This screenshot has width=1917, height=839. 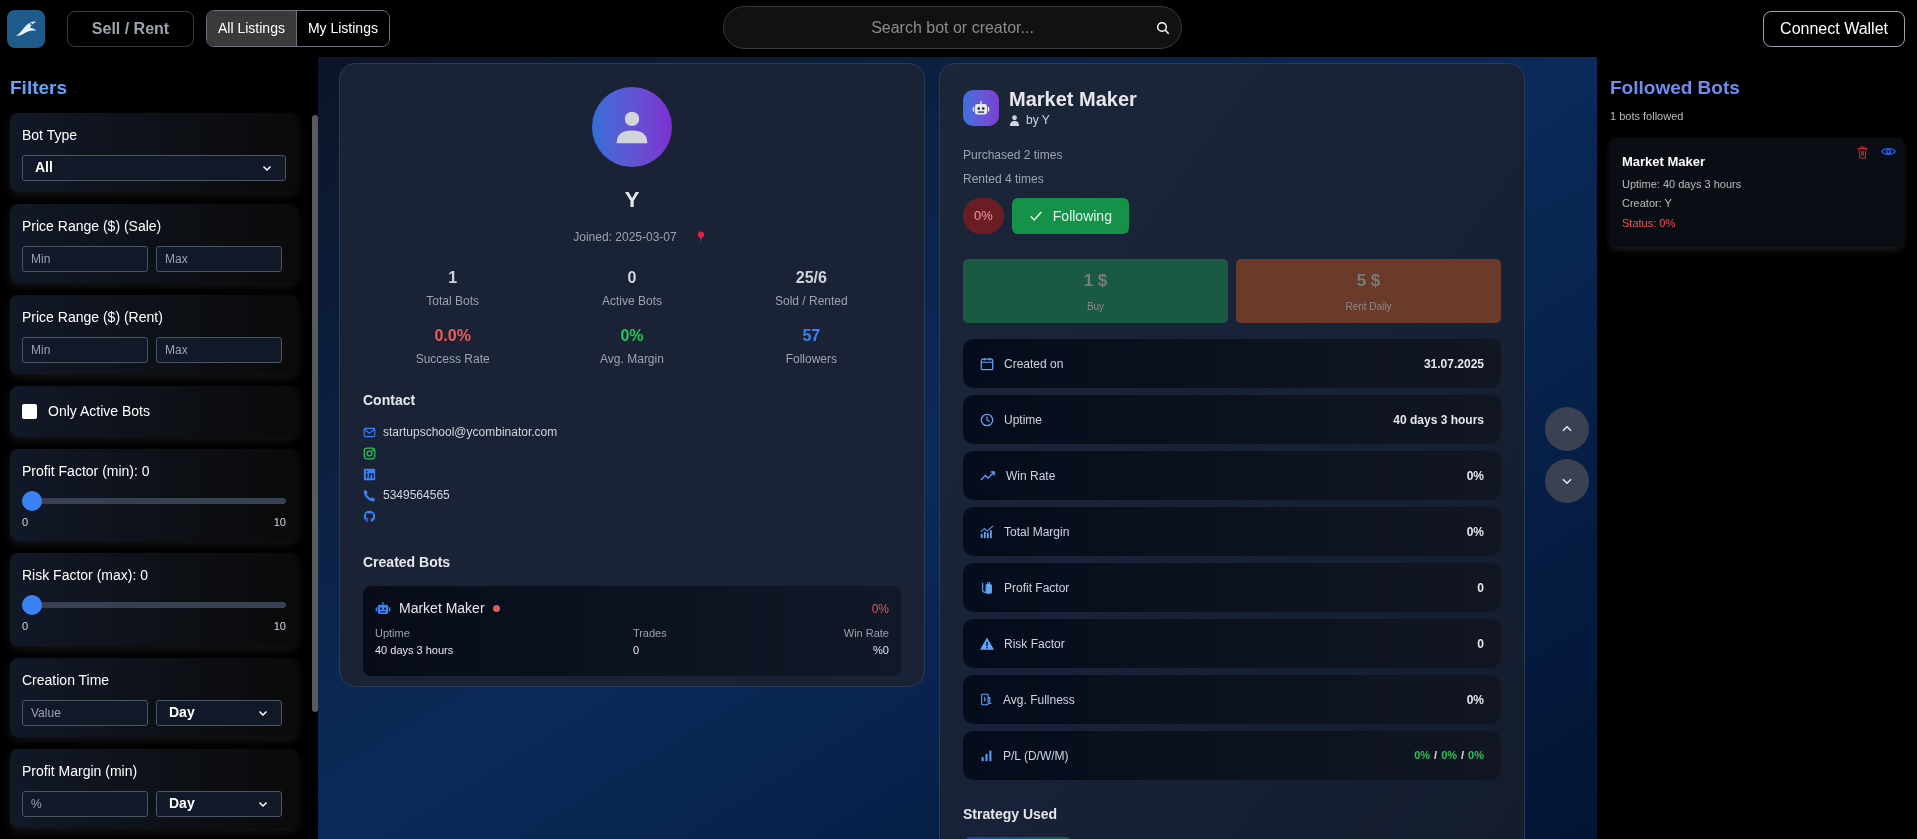 What do you see at coordinates (407, 562) in the screenshot?
I see `section-title: Created Bots` at bounding box center [407, 562].